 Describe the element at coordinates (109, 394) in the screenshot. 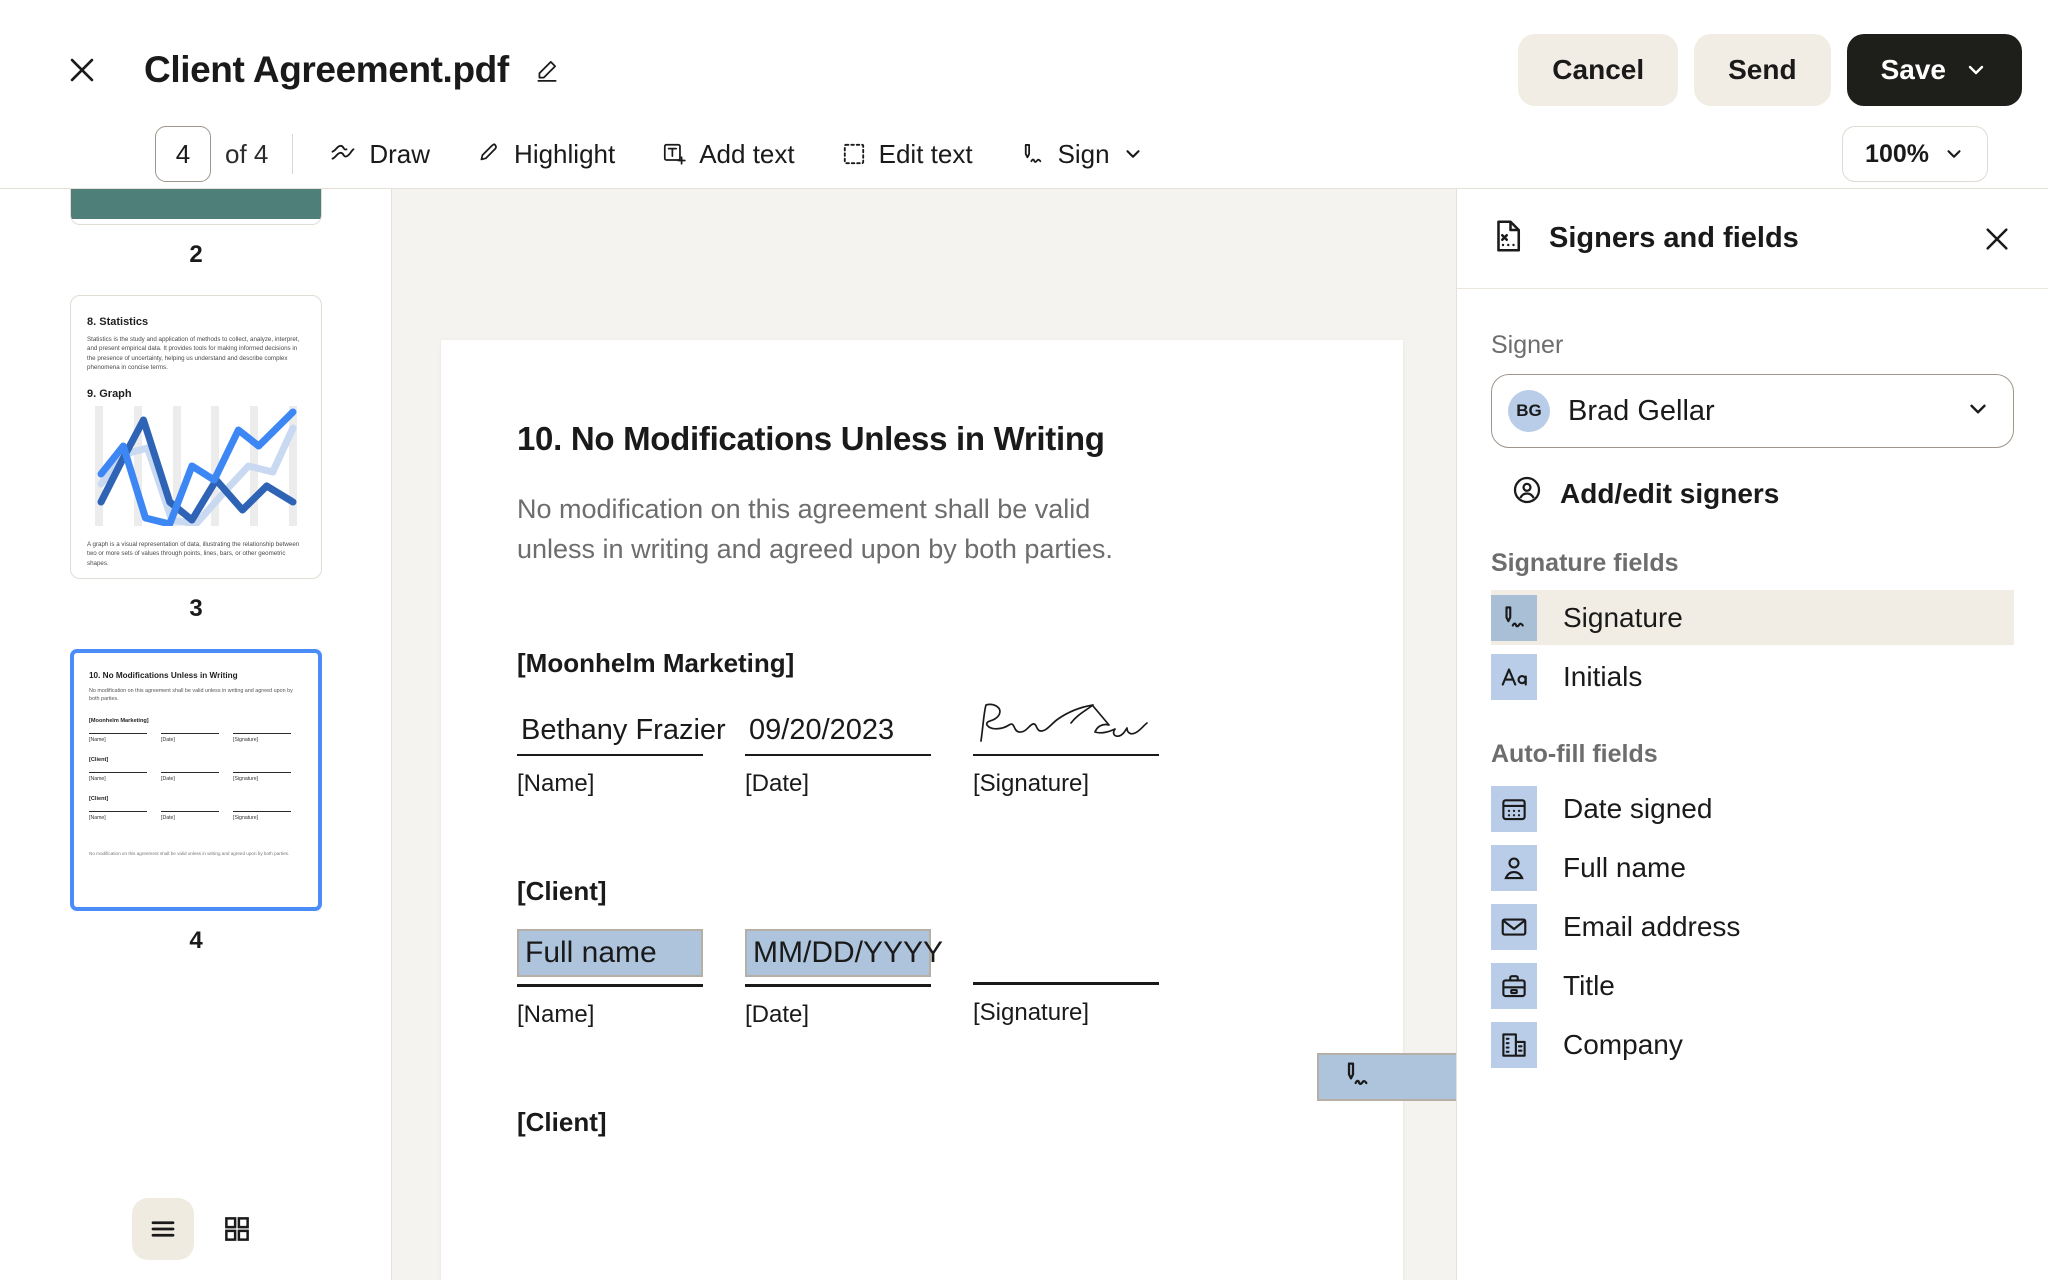

I see `thumb3-heading-graph: 9. Graph` at that location.